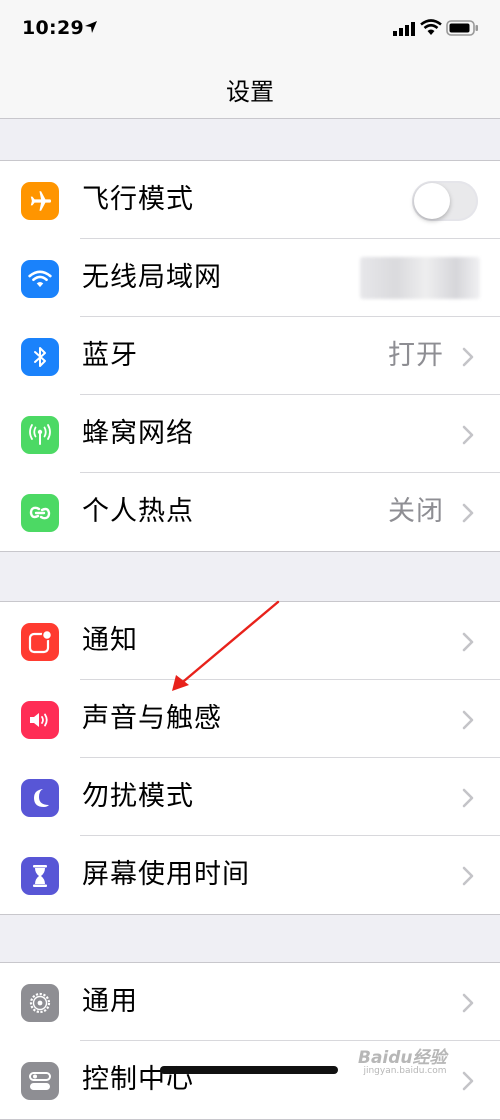 This screenshot has height=1120, width=500. I want to click on hourglass-icon, so click(40, 876).